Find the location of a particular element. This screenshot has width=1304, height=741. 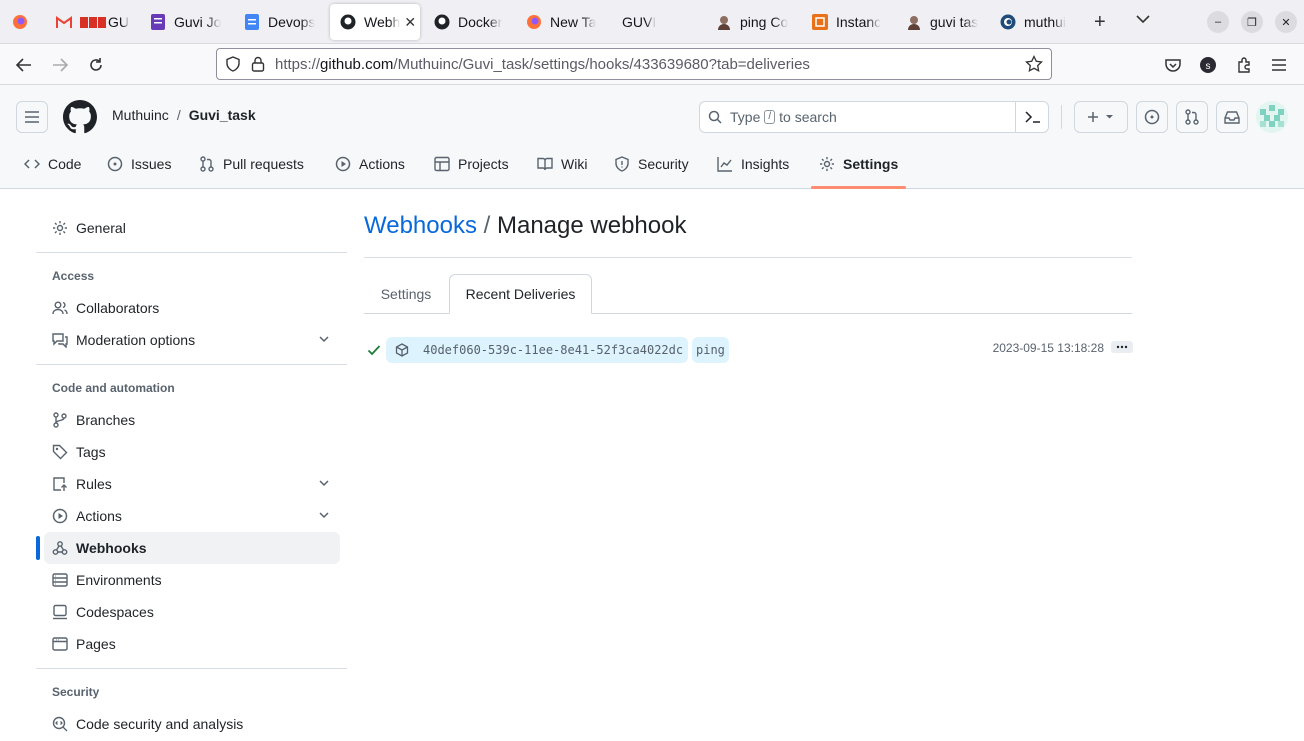

minimize-icon: – is located at coordinates (1218, 22).